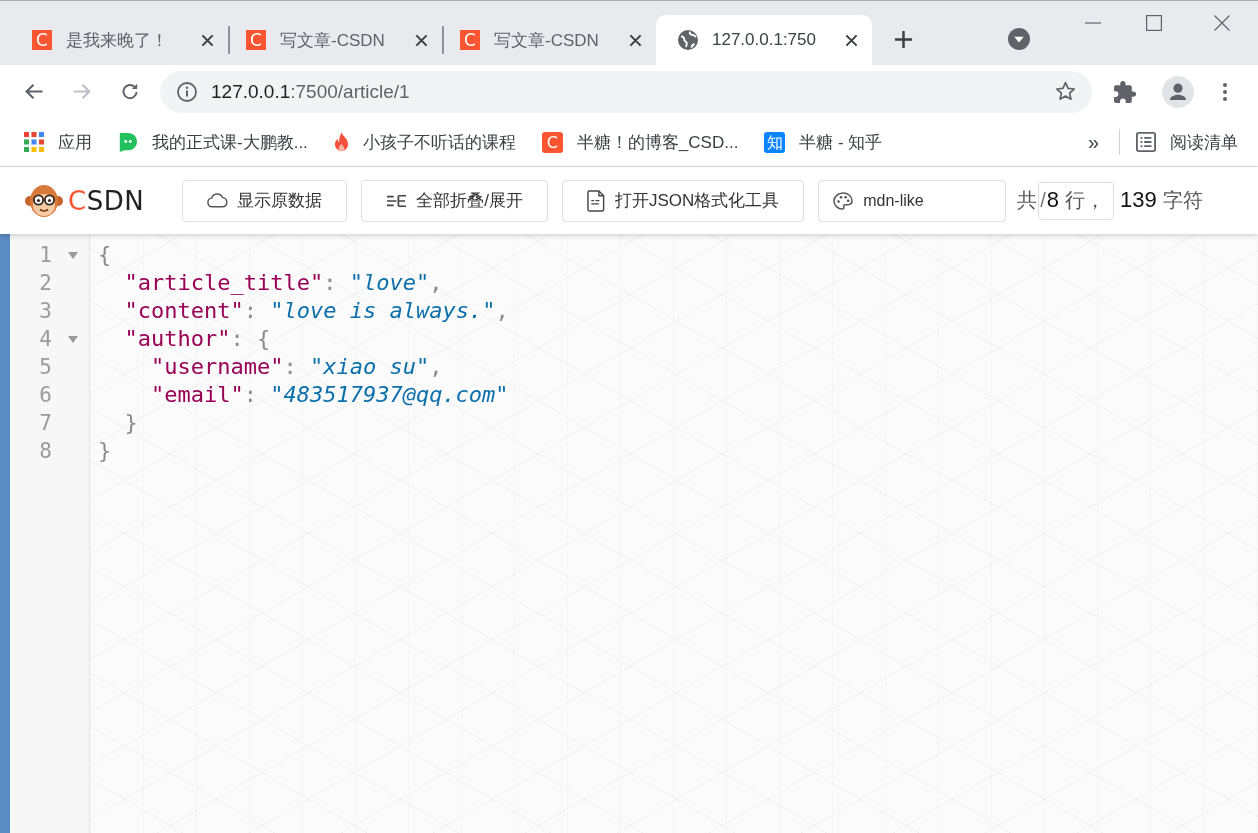  I want to click on toolbar-button: 显示原数据, so click(265, 200).